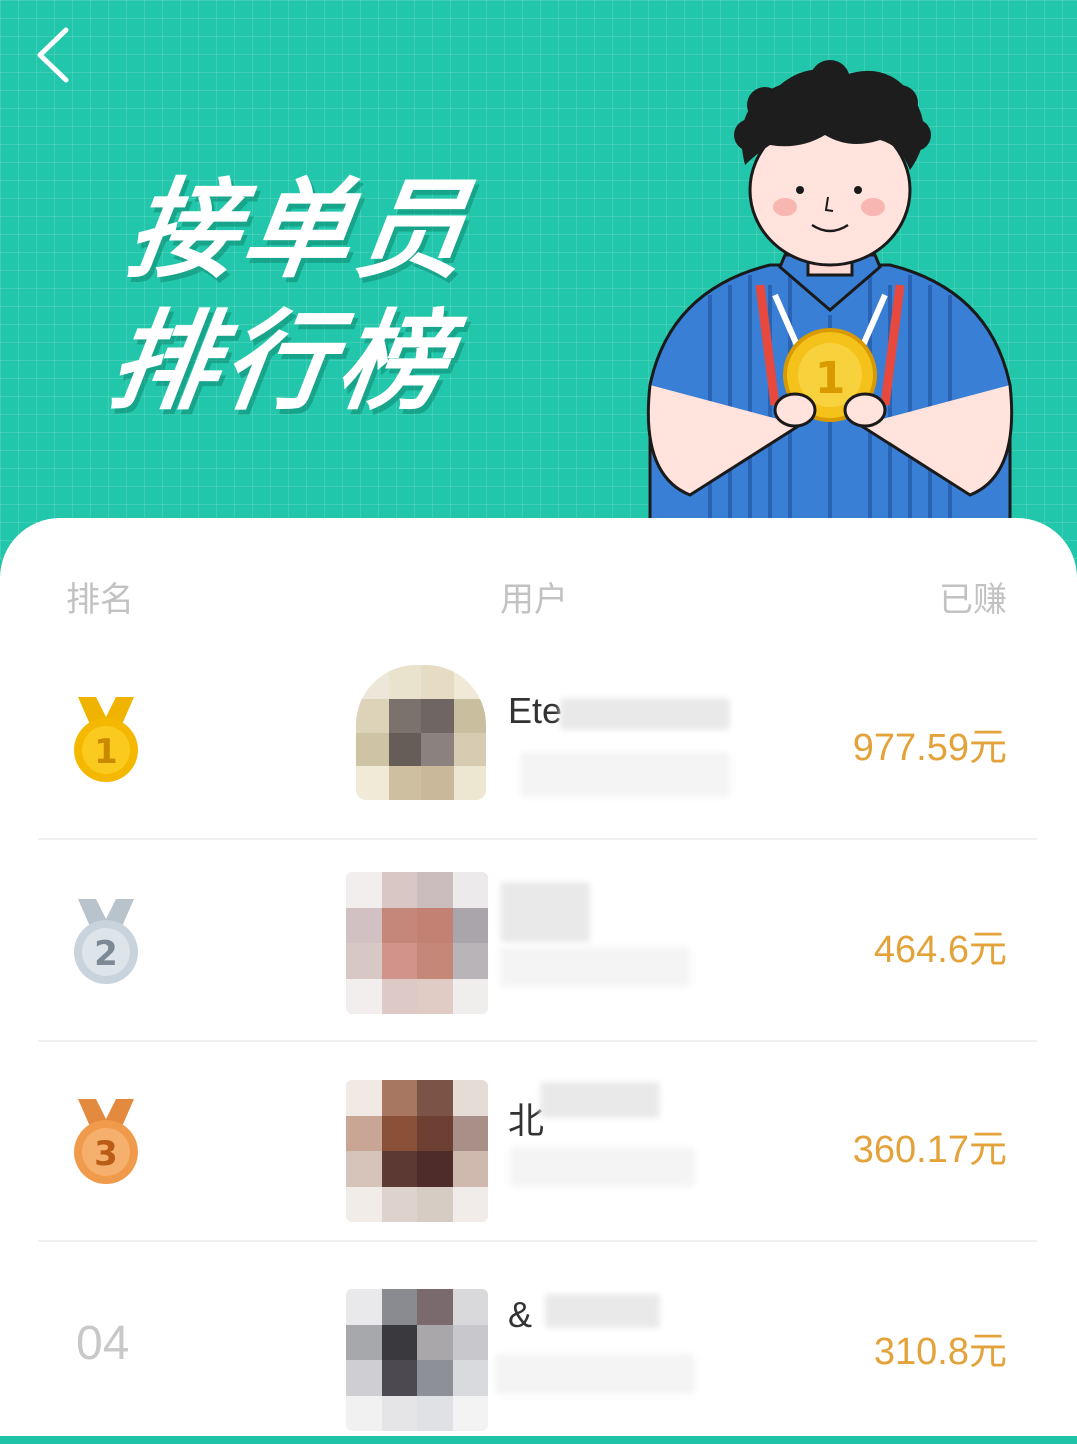 Image resolution: width=1077 pixels, height=1444 pixels. Describe the element at coordinates (538, 1142) in the screenshot. I see `table-row: 3 北 360.17元` at that location.